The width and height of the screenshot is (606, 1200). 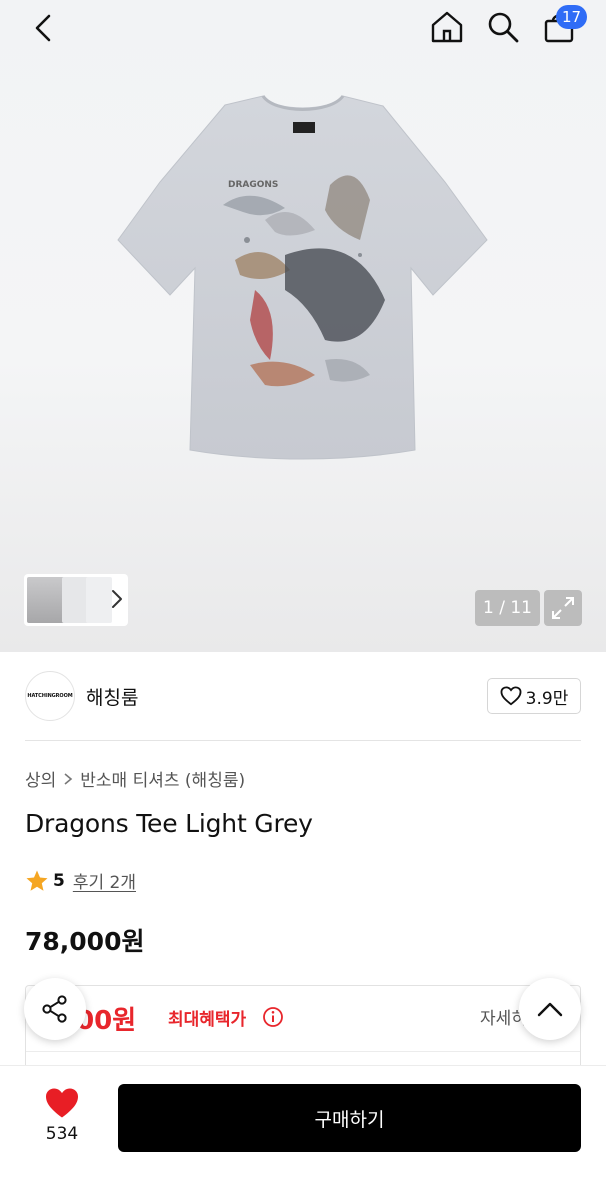 I want to click on heart-filled-icon, so click(x=62, y=1103).